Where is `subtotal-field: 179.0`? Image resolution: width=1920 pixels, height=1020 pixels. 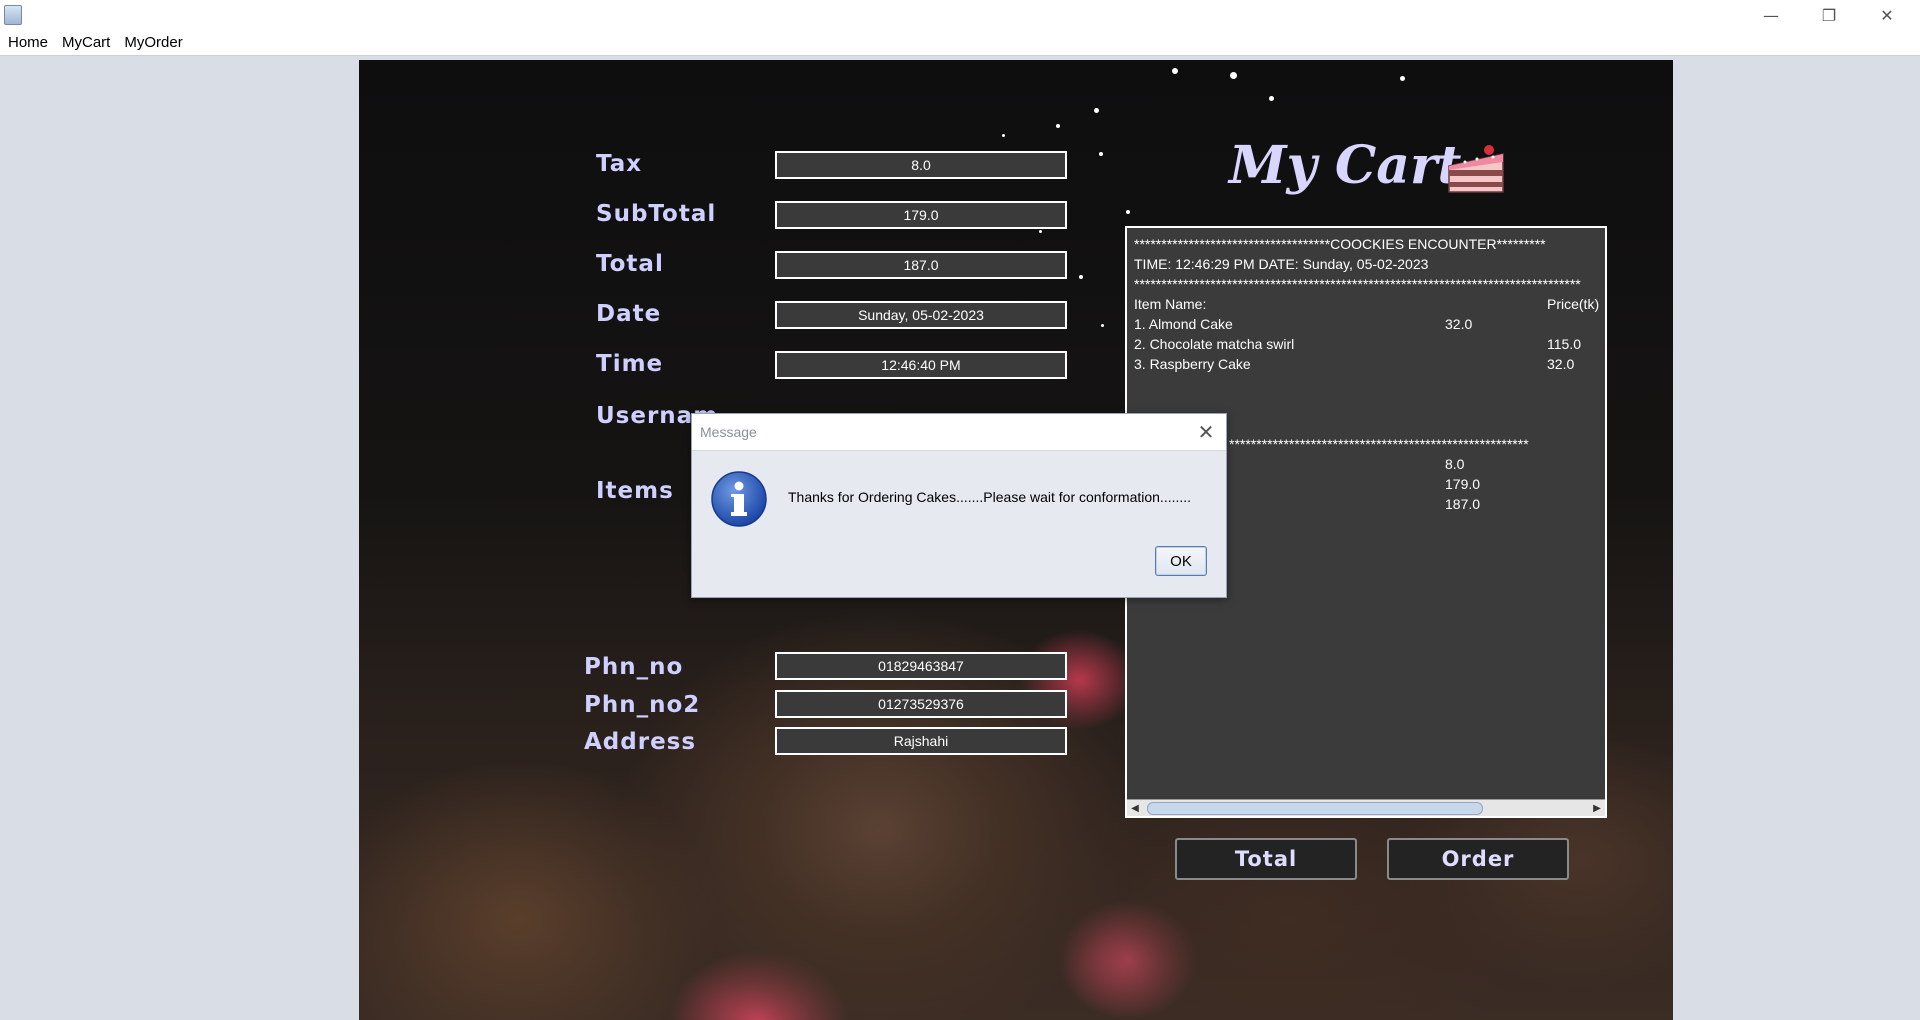
subtotal-field: 179.0 is located at coordinates (921, 215).